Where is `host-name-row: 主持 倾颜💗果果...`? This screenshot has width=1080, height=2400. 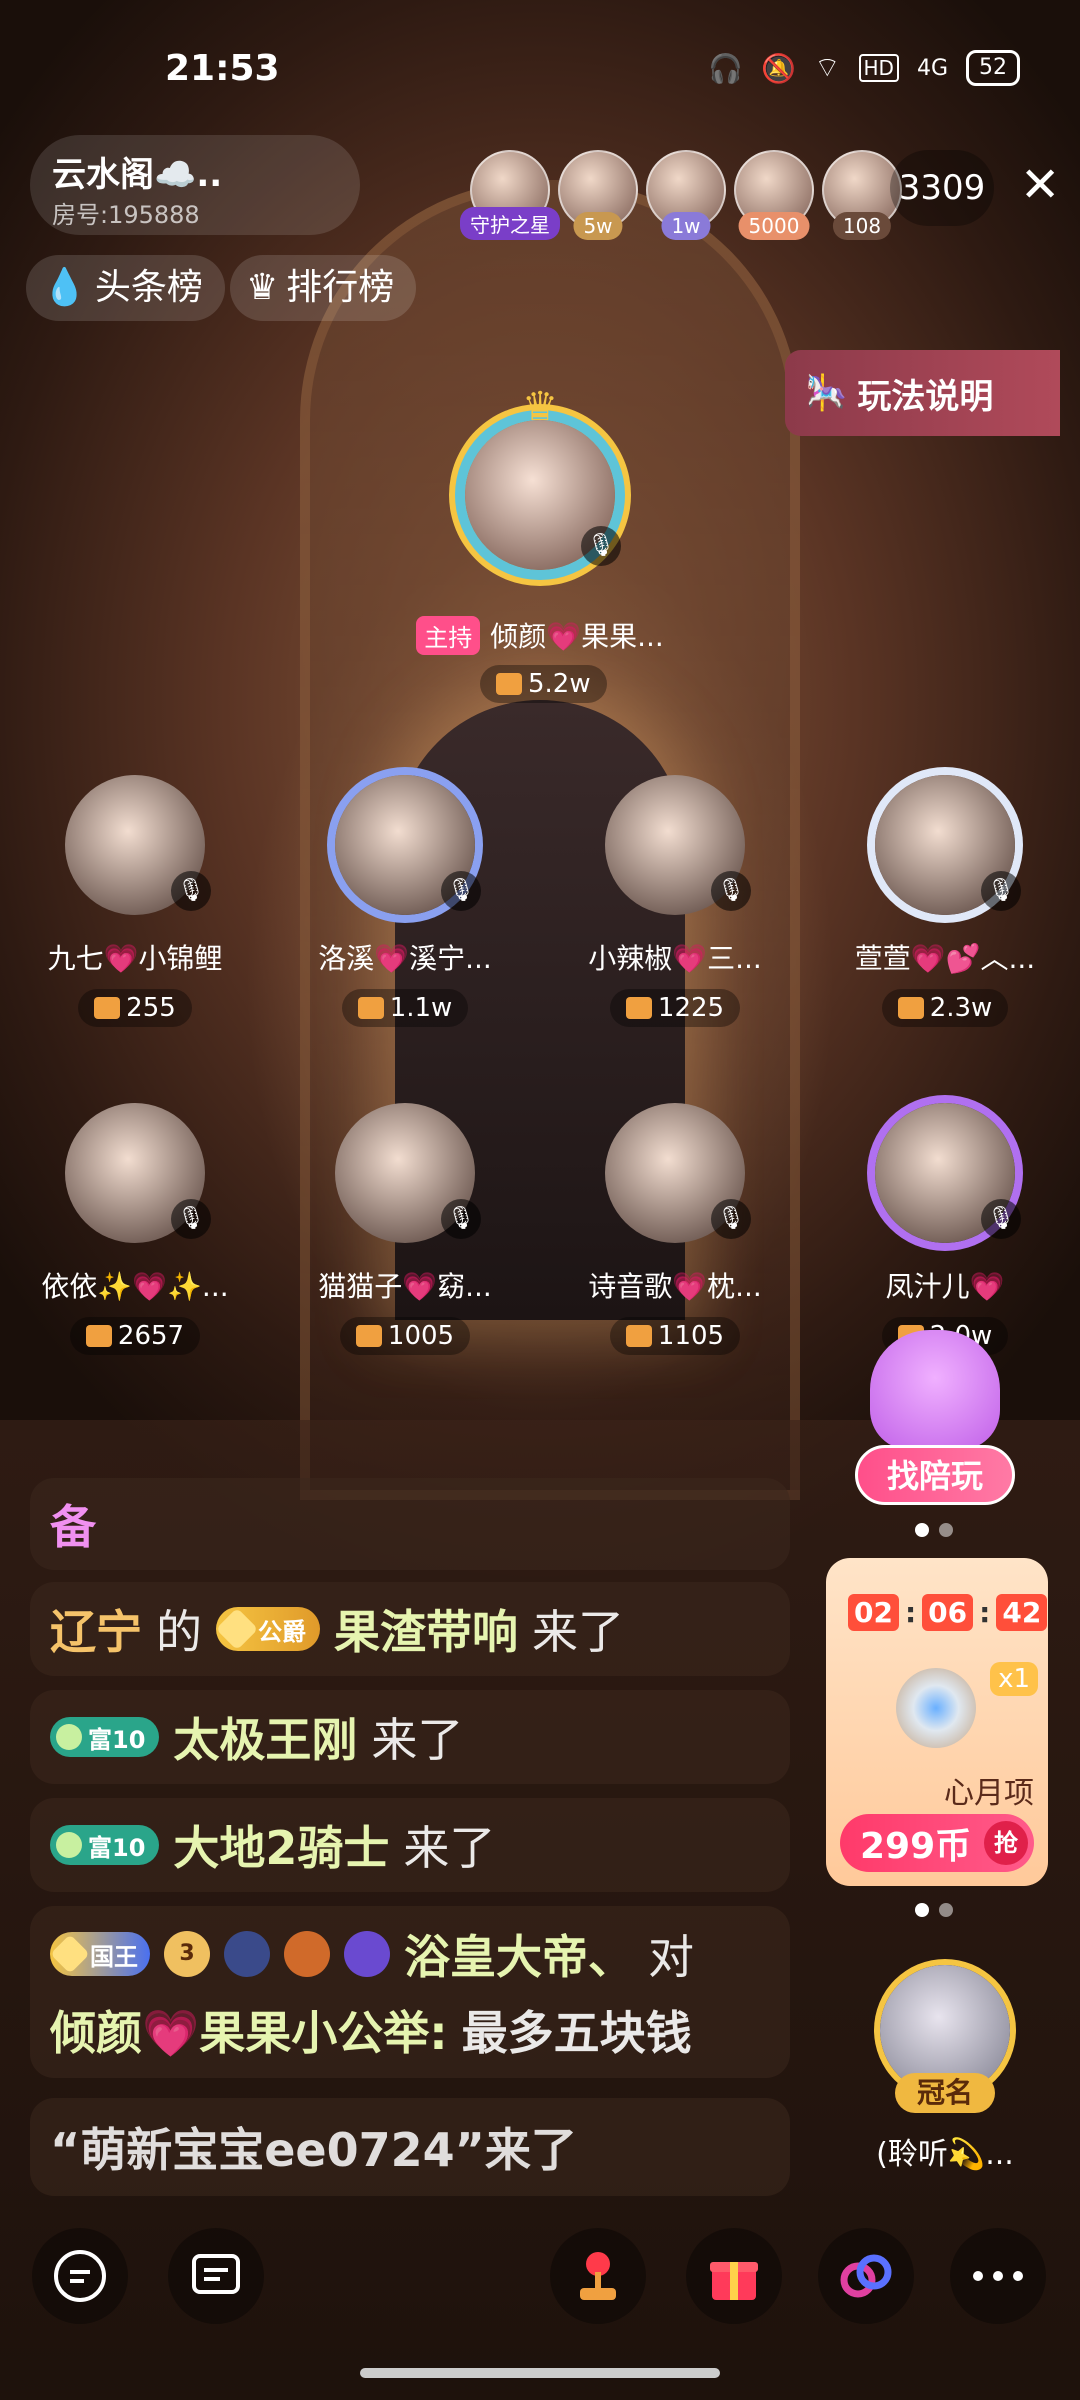 host-name-row: 主持 倾颜💗果果... is located at coordinates (540, 635).